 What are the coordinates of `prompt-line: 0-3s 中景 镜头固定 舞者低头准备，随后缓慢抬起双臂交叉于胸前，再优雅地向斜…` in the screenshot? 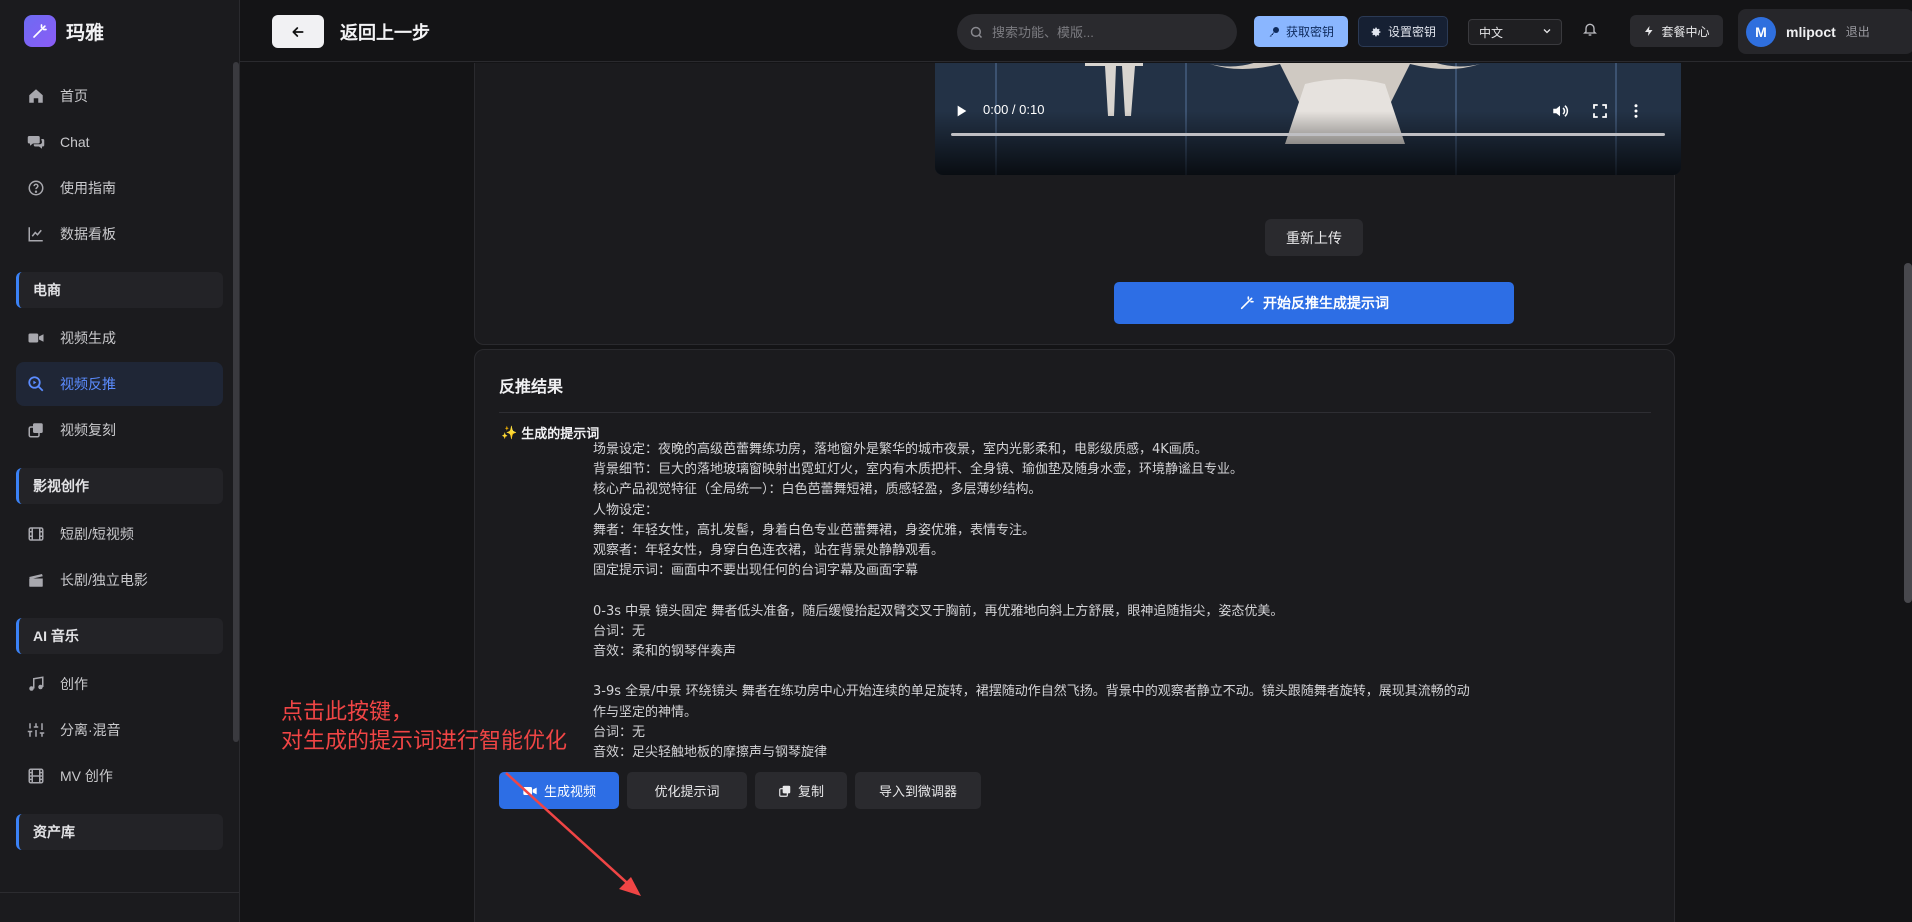 It's located at (938, 611).